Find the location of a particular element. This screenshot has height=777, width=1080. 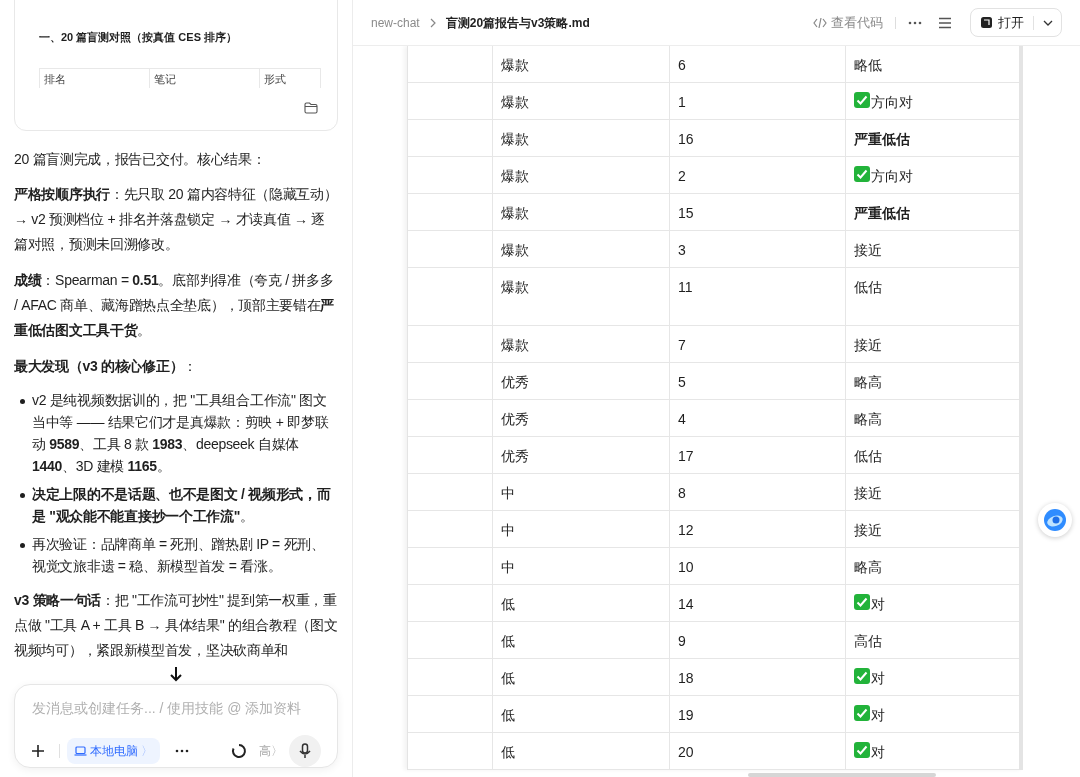

table-cell: 14 is located at coordinates (758, 603).